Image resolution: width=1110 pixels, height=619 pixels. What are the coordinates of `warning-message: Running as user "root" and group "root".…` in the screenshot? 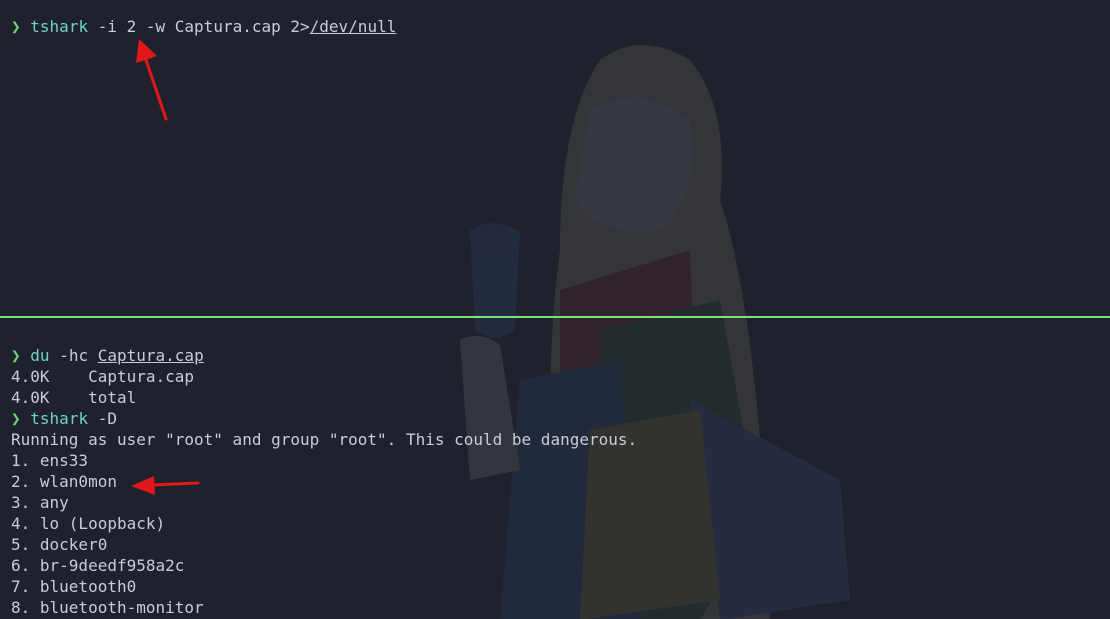 It's located at (324, 439).